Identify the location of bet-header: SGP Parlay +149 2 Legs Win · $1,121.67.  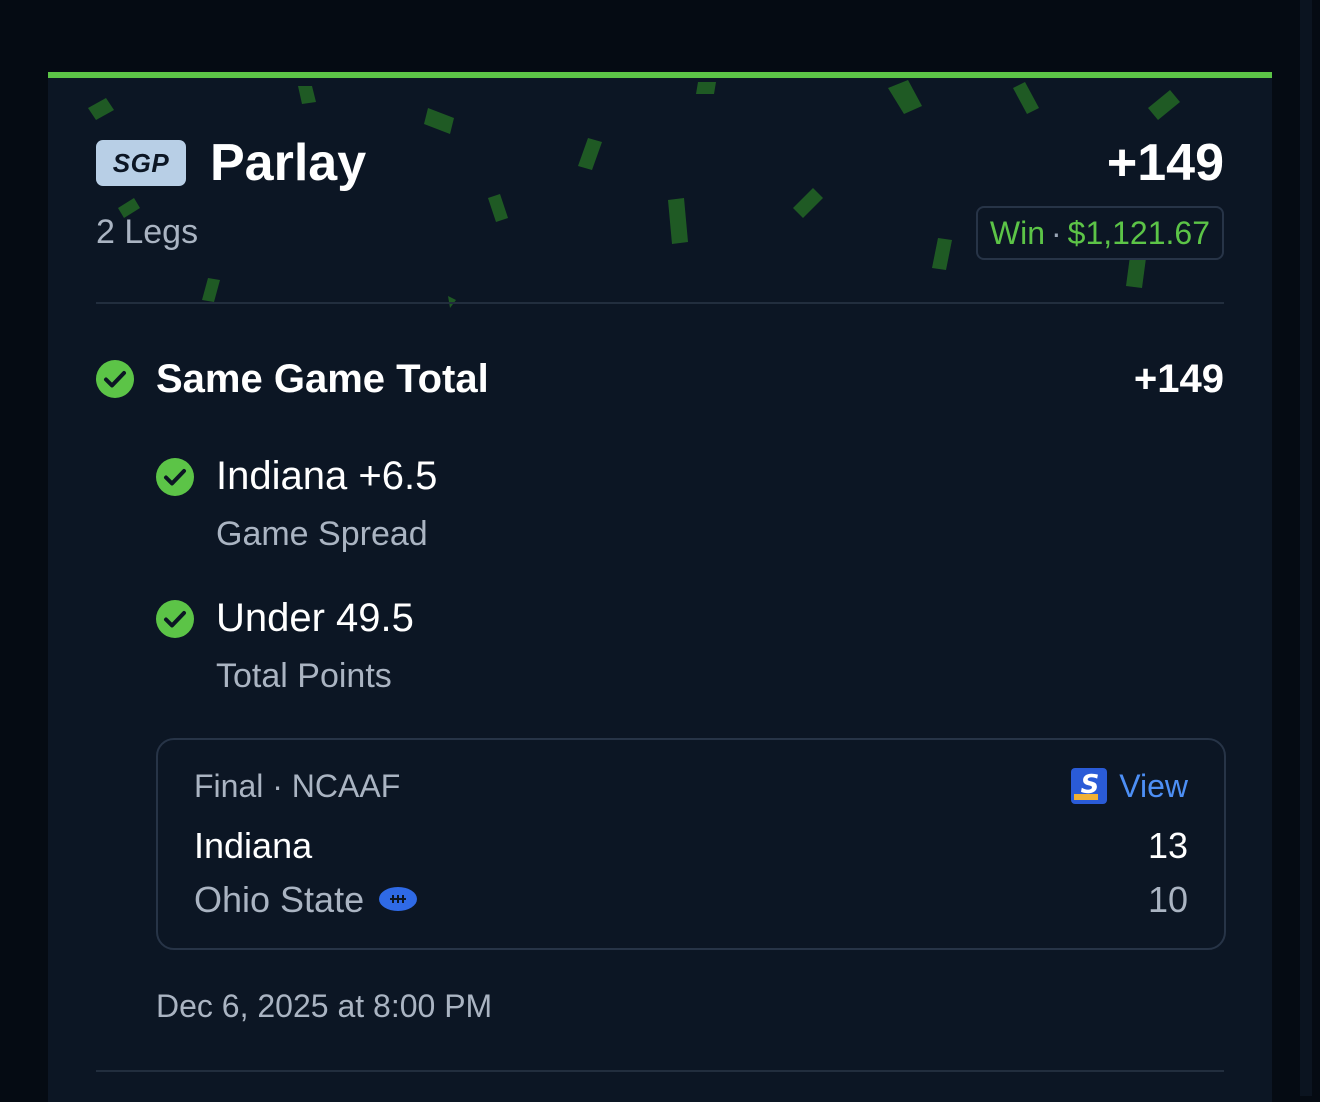
(660, 197).